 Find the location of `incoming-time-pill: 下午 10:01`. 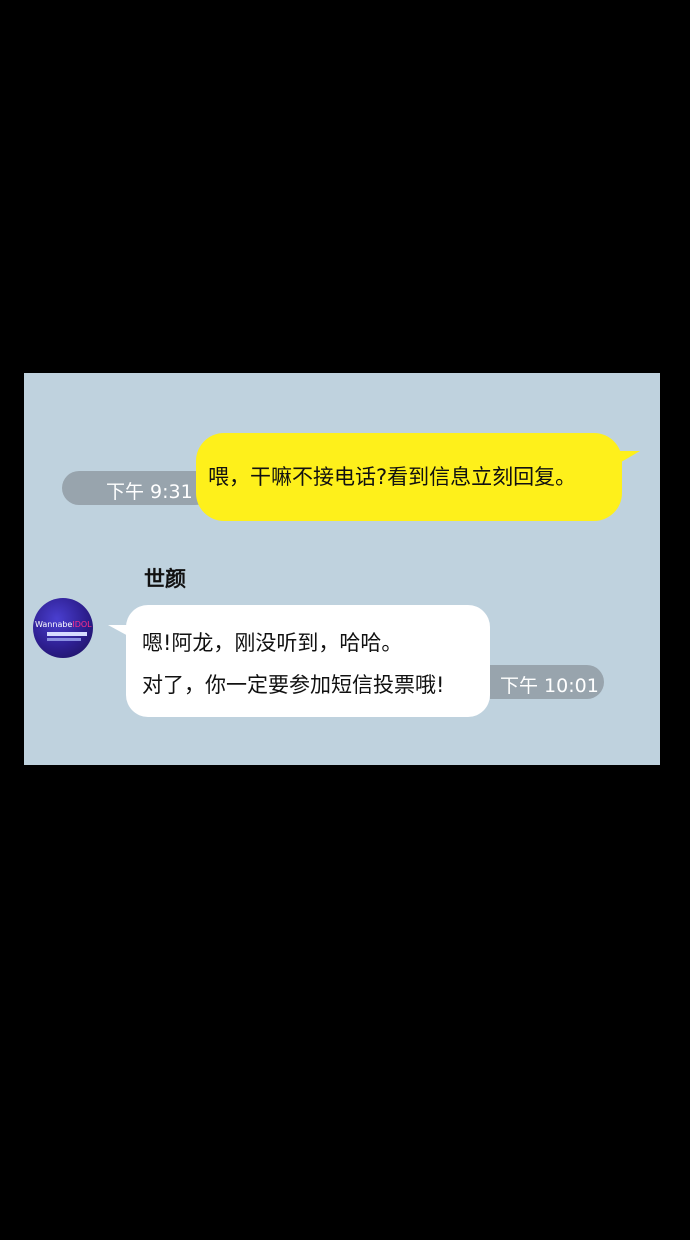

incoming-time-pill: 下午 10:01 is located at coordinates (547, 682).